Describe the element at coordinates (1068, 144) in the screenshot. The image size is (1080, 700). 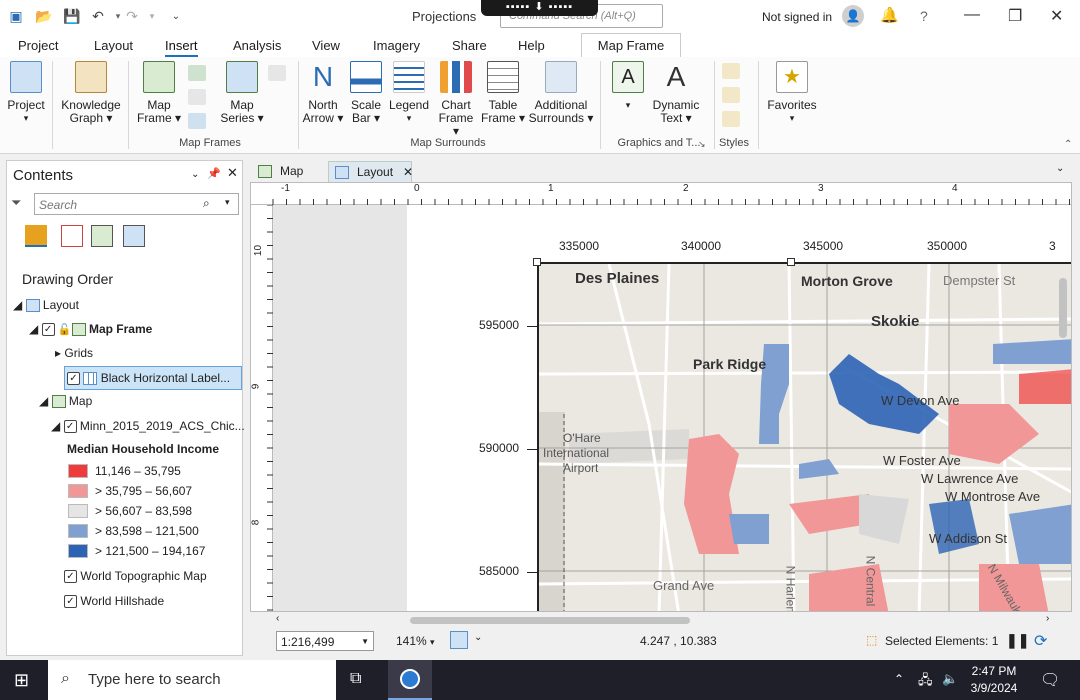
I see `collapse-ribbon-icon: ⌃` at that location.